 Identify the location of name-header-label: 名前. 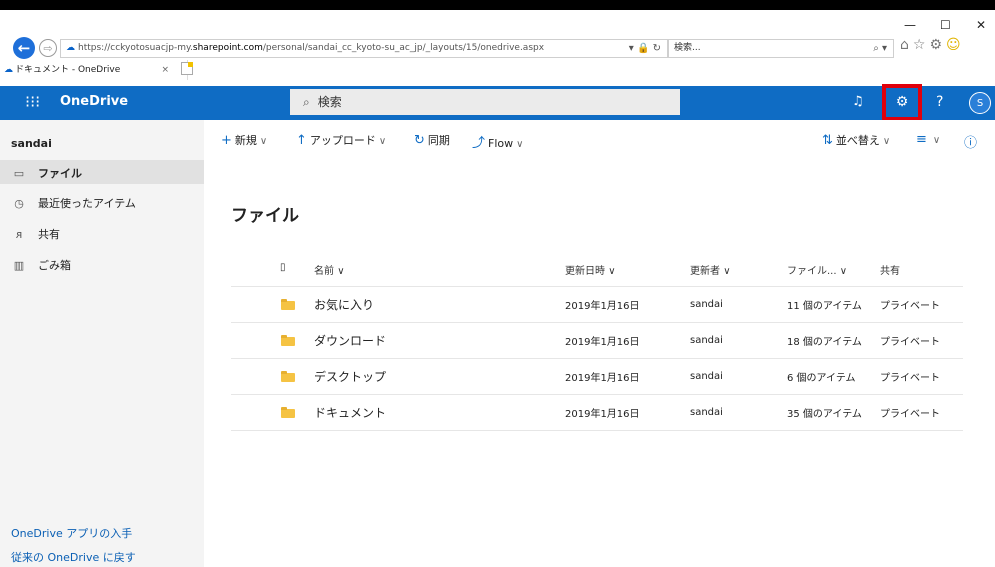
(324, 271).